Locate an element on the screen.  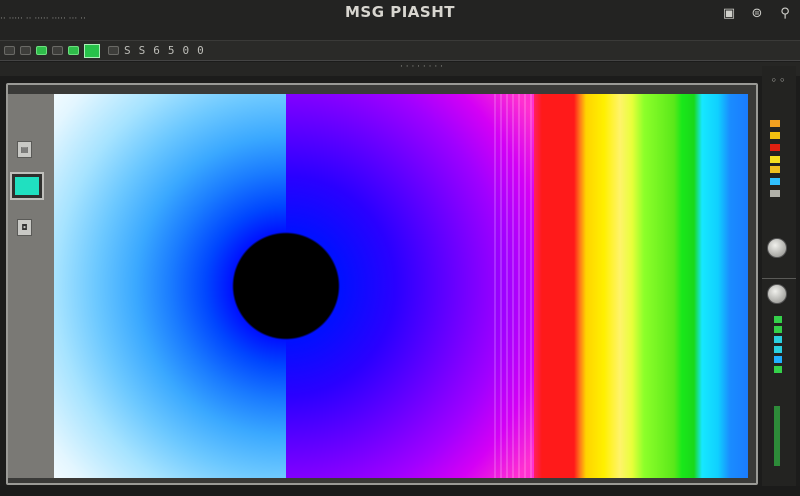
window-title: MSG PIASHT is located at coordinates (400, 12).